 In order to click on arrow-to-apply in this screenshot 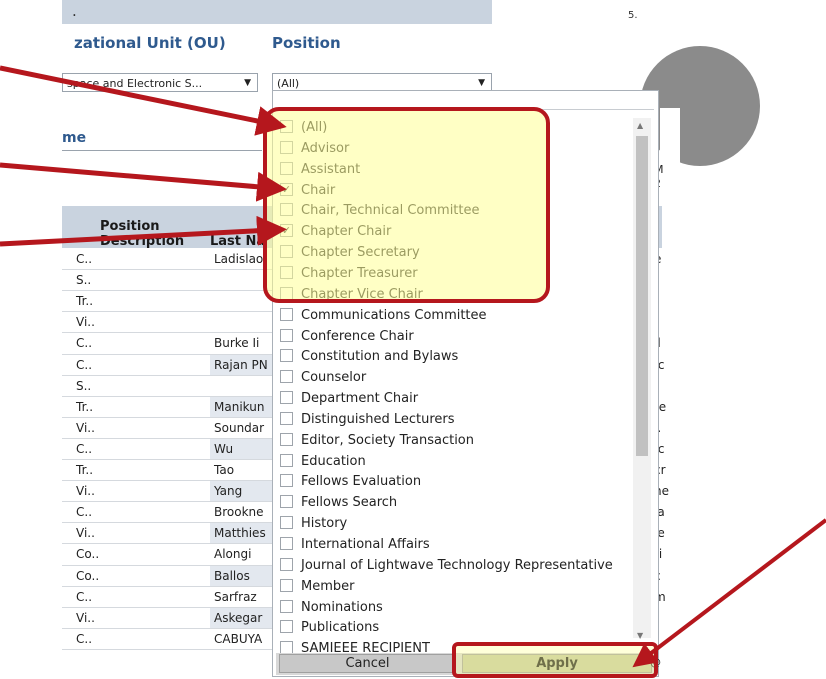, I will do `click(729, 593)`.